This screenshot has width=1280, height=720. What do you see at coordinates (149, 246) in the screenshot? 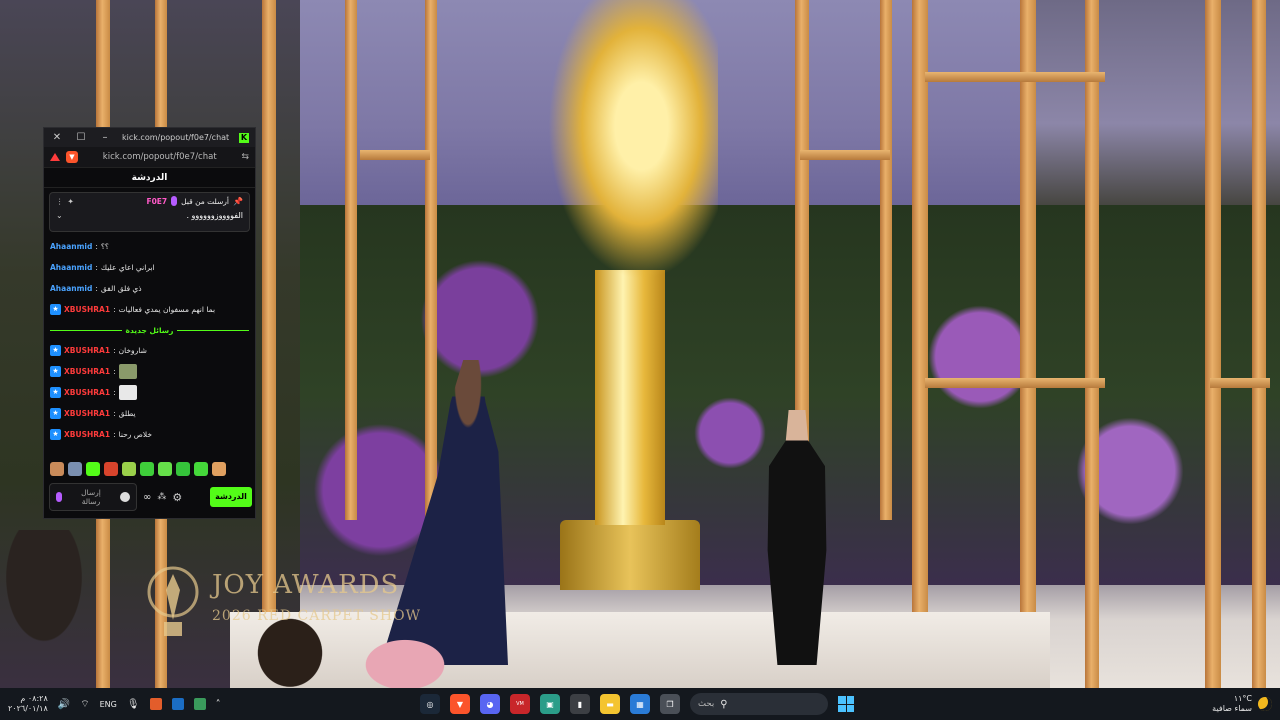
I see `chat-message: Ahaanmid: ؟؟` at bounding box center [149, 246].